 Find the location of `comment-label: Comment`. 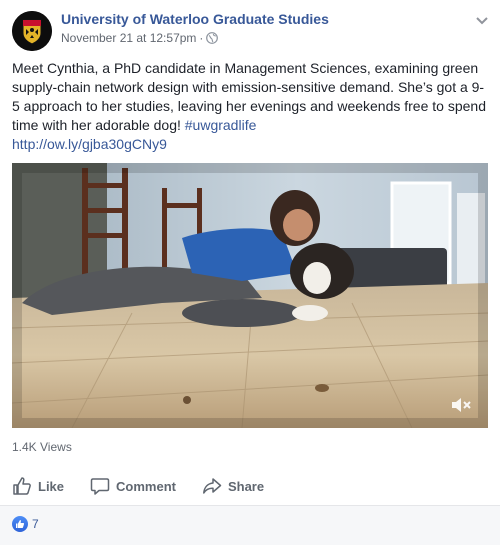

comment-label: Comment is located at coordinates (146, 486).